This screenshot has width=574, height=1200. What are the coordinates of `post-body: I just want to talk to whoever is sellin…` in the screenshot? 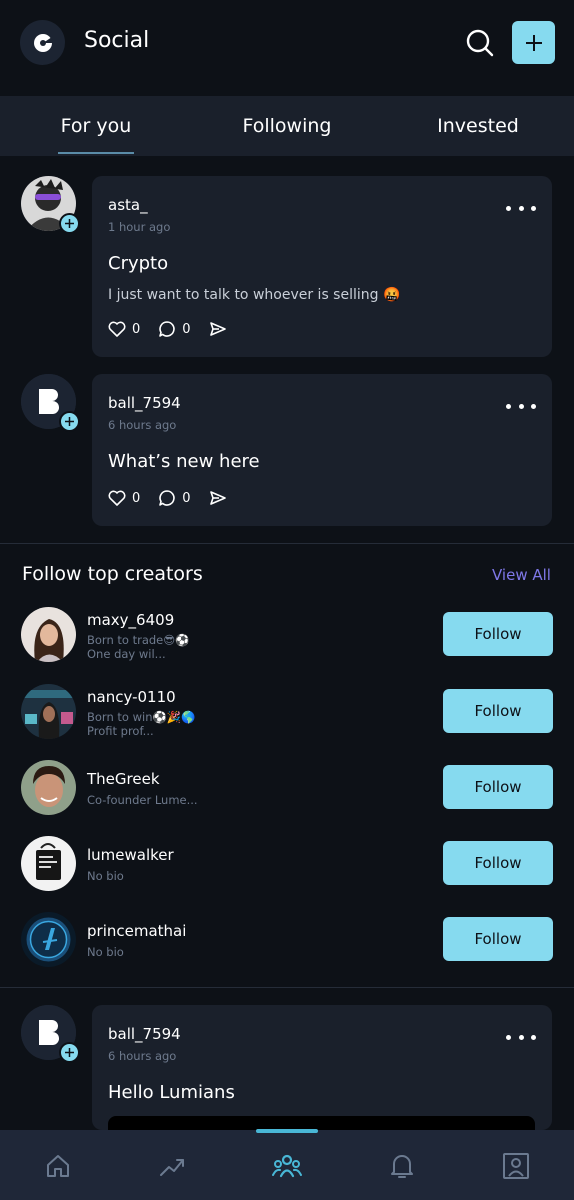 It's located at (254, 295).